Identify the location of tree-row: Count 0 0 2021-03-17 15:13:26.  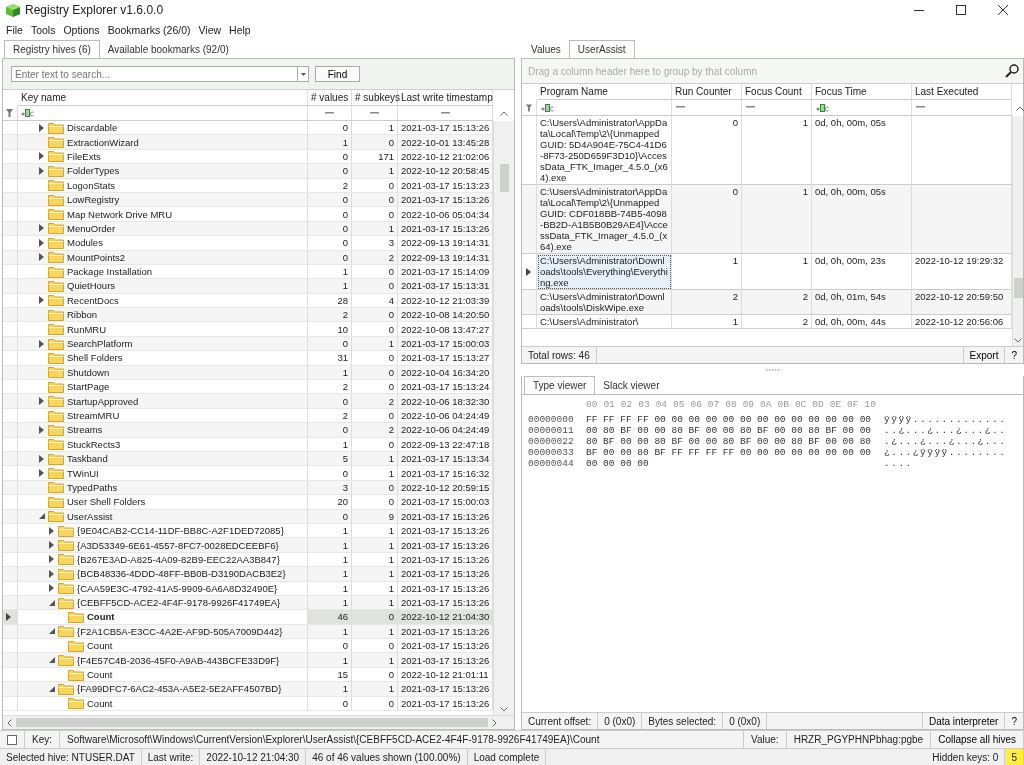
(248, 646).